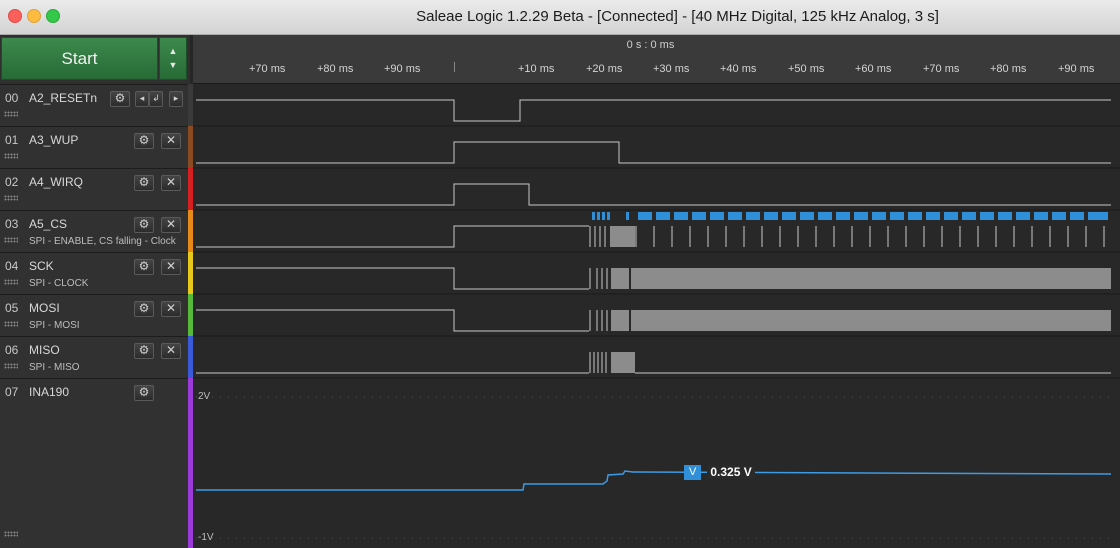 This screenshot has width=1120, height=548. Describe the element at coordinates (12, 98) in the screenshot. I see `channel-number: 00` at that location.